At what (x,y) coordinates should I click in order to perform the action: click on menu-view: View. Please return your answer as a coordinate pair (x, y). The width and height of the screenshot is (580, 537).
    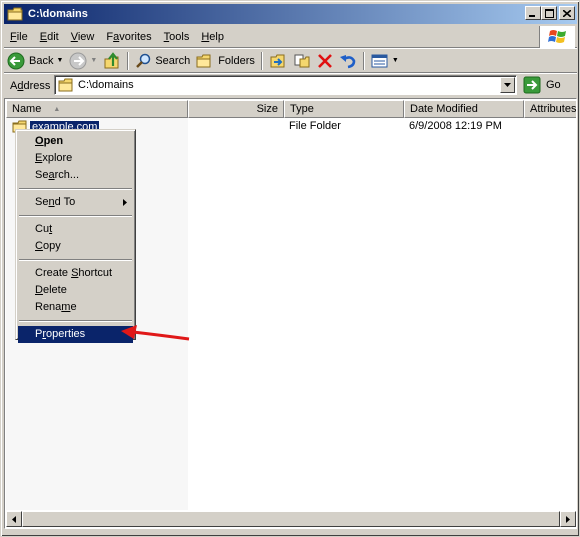
    Looking at the image, I should click on (83, 37).